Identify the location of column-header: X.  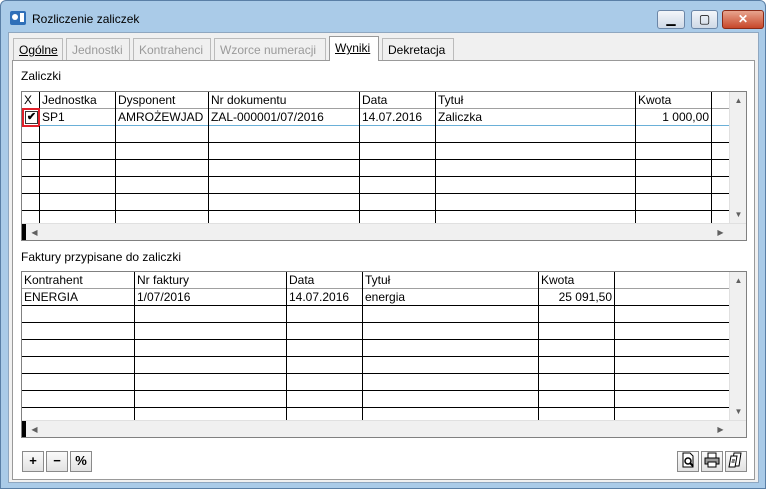
(31, 100).